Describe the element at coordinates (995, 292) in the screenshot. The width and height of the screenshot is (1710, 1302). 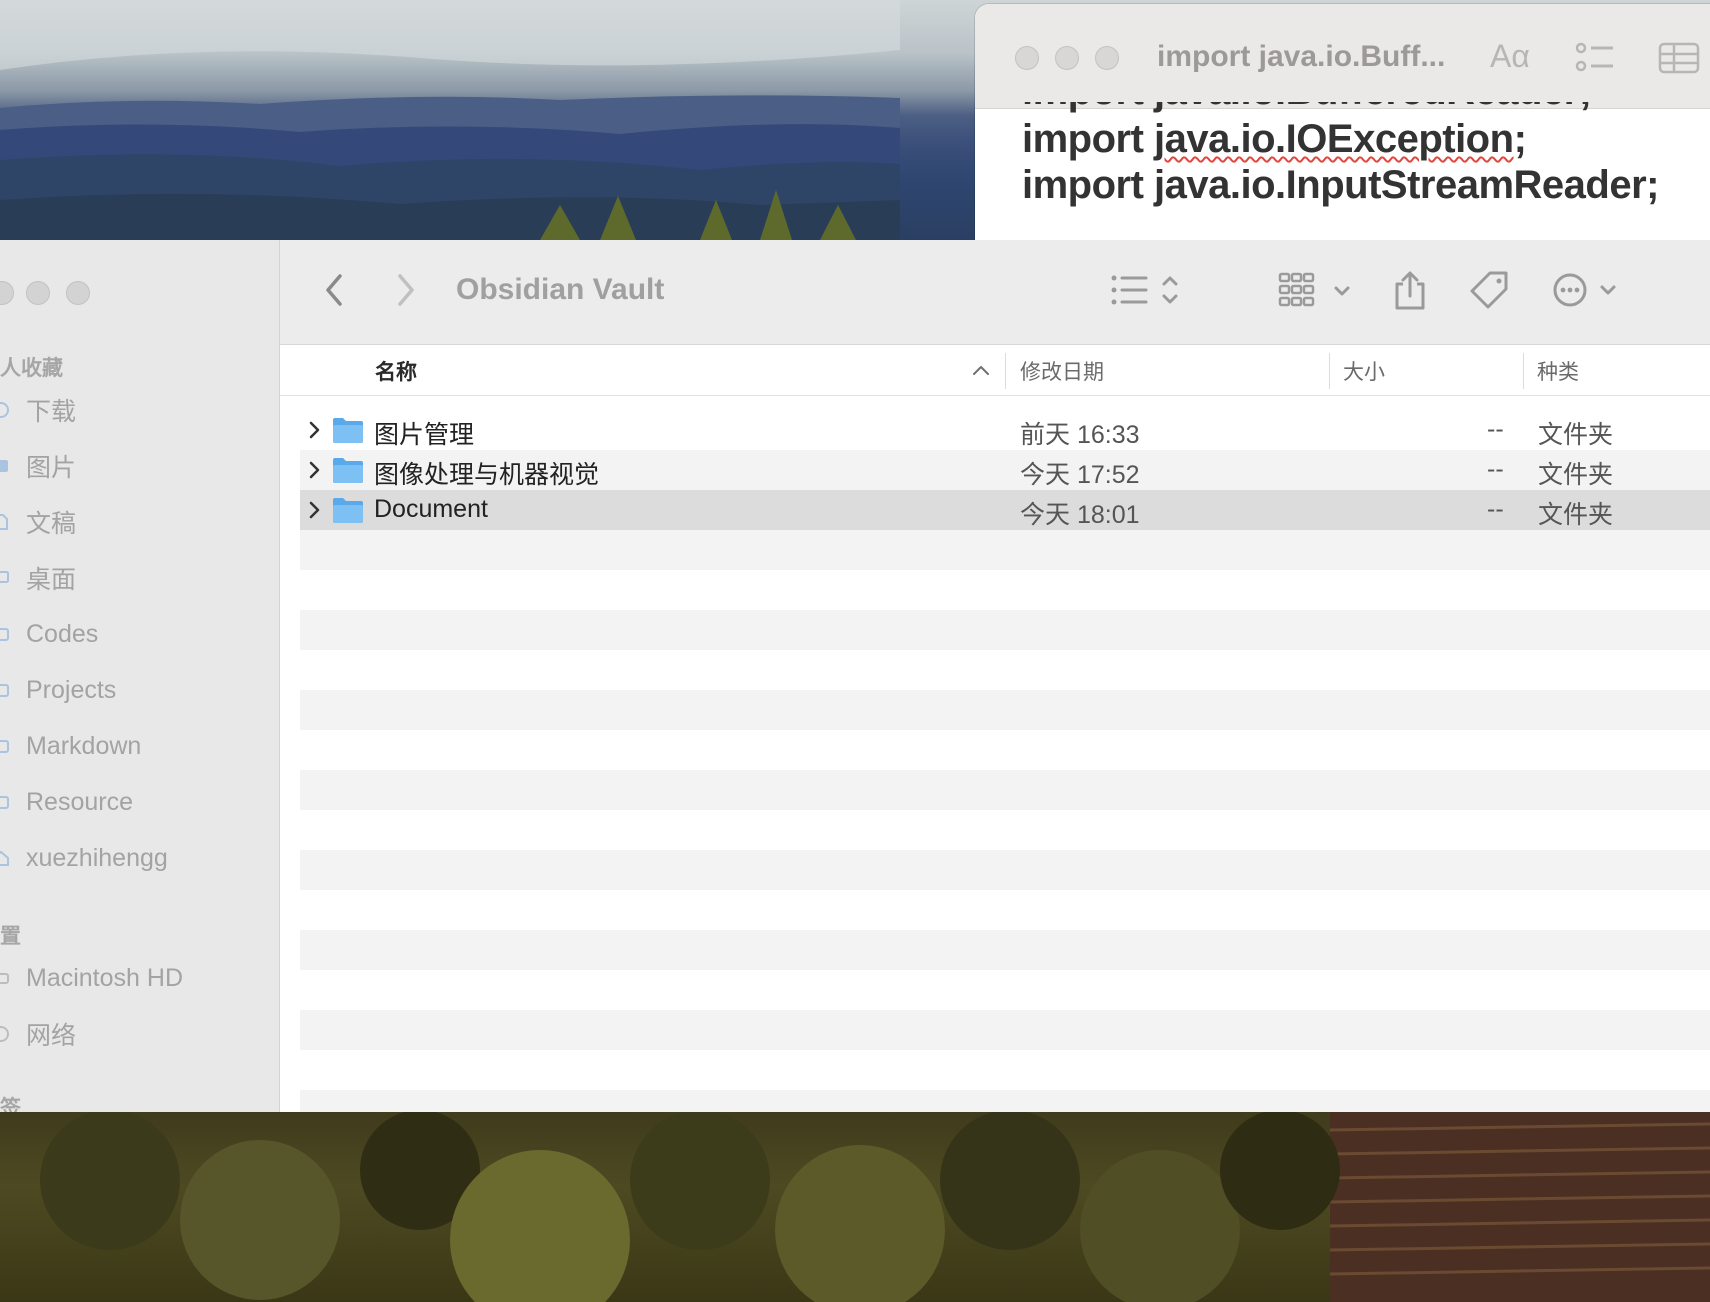
I see `finder-toolbar: Obsidian Vault` at that location.